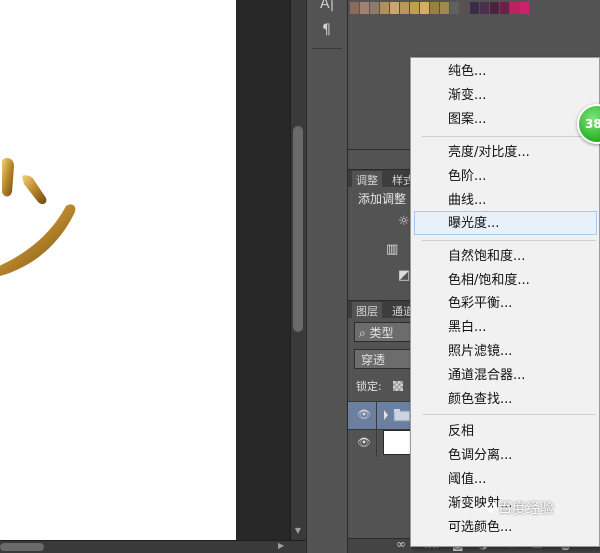 This screenshot has width=600, height=553. I want to click on gold-glyph-image, so click(38, 217).